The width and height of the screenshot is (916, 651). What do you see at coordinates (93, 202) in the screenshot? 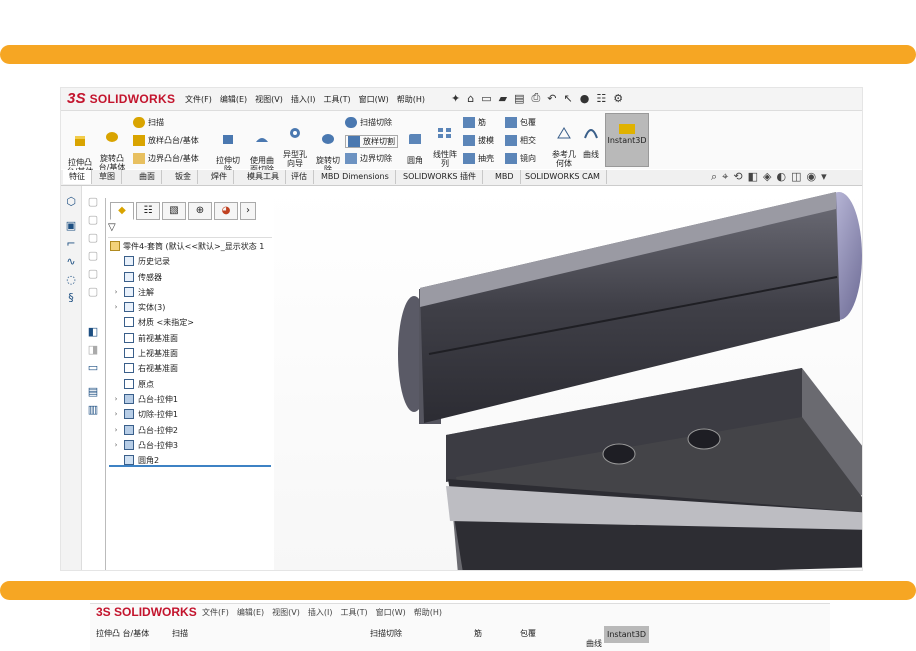
I see `layer-icon: ▢` at bounding box center [93, 202].